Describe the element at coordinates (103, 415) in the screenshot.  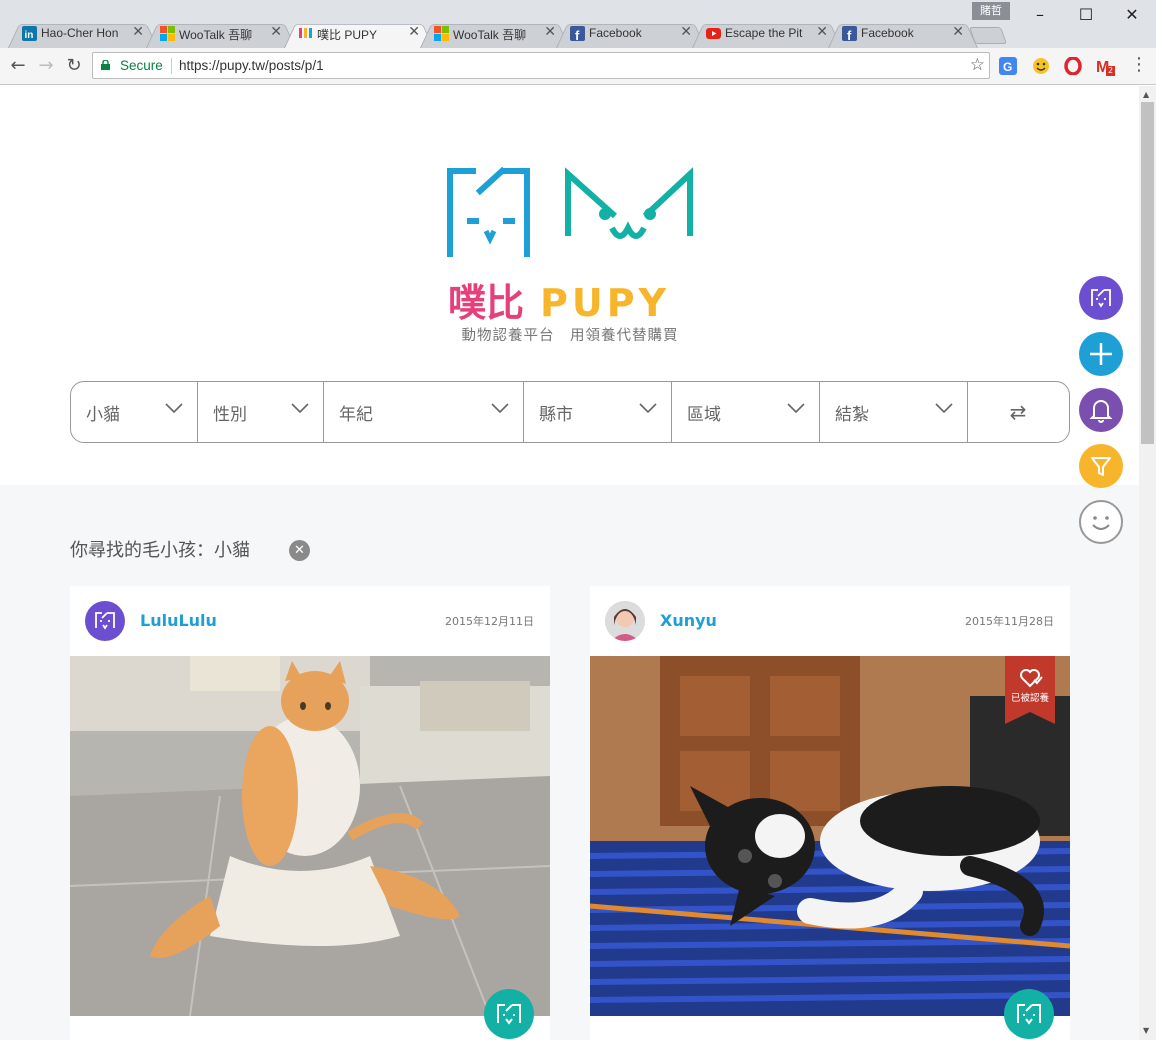
I see `species-value: 小貓` at that location.